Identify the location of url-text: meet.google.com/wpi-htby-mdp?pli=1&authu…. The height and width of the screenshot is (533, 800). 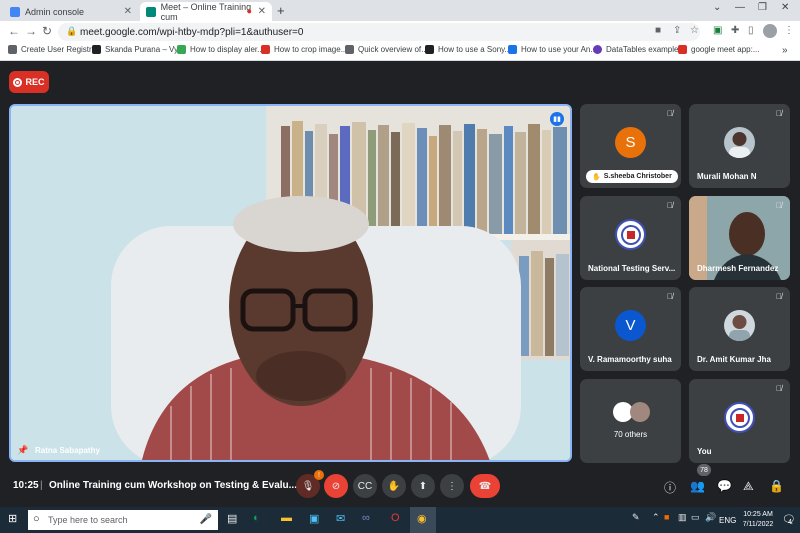
(192, 32).